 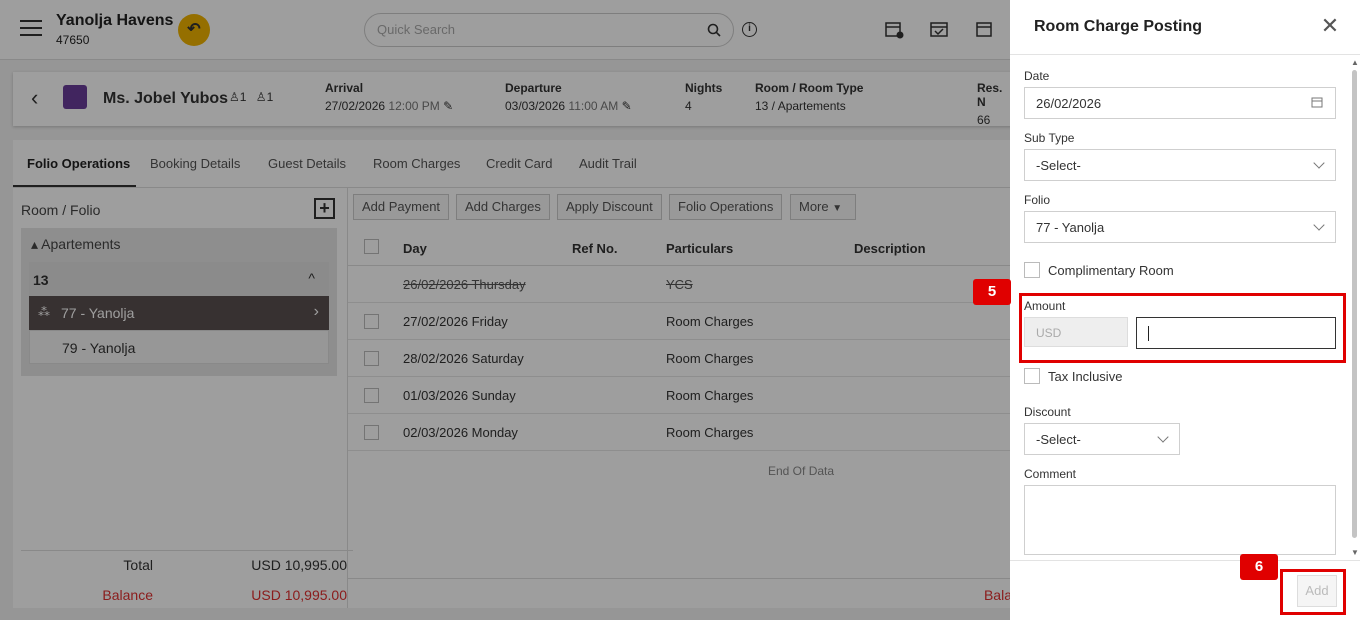 What do you see at coordinates (1180, 165) in the screenshot?
I see `sub-type-select: -Select-` at bounding box center [1180, 165].